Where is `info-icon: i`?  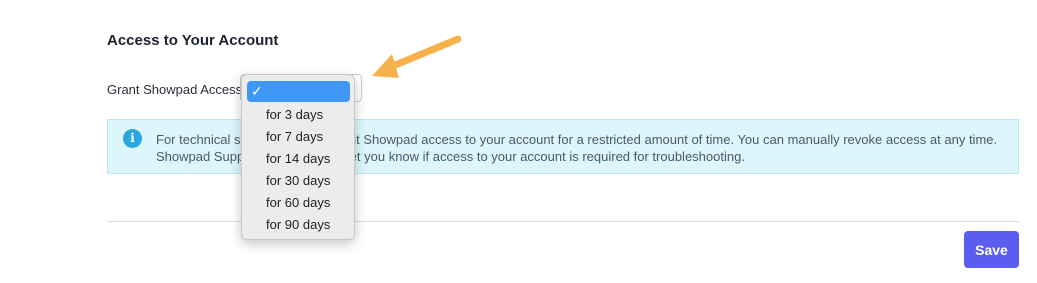 info-icon: i is located at coordinates (132, 138).